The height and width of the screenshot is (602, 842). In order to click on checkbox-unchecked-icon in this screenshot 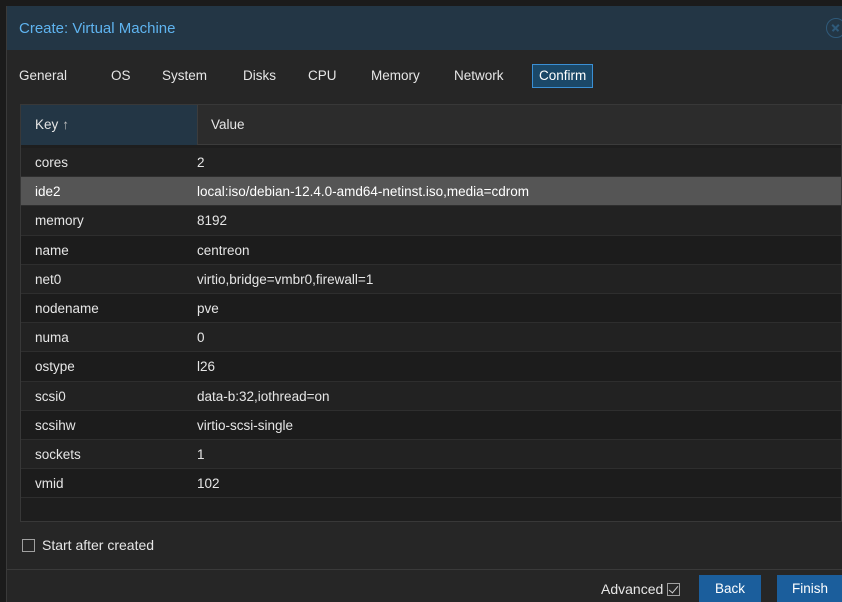, I will do `click(28, 545)`.